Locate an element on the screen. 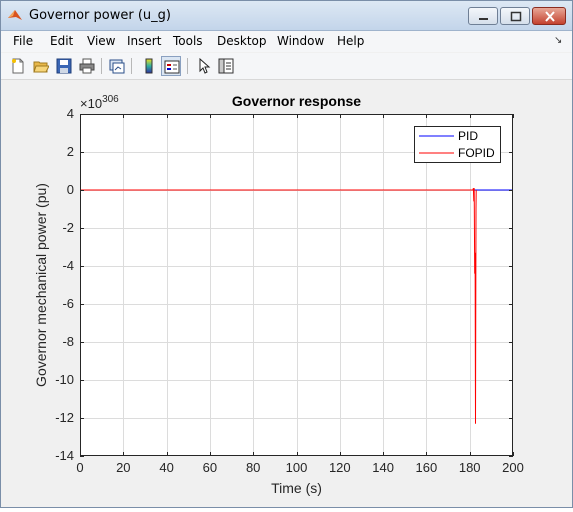 This screenshot has width=573, height=512. title-bar: Governor power (u_g) is located at coordinates (286, 16).